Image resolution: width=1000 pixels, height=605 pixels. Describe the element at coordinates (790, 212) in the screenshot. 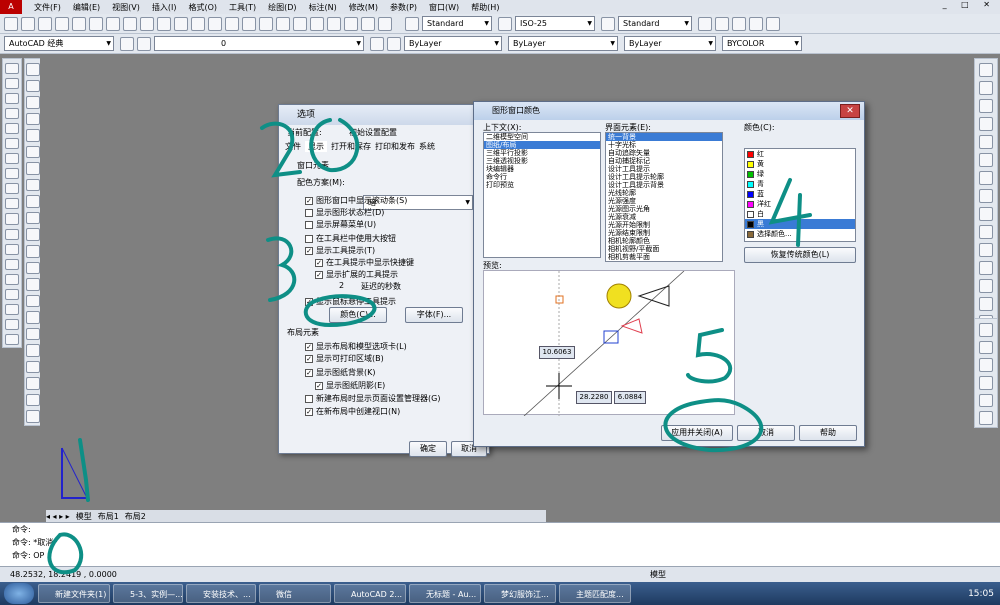

I see `annotation-4-stroke` at that location.